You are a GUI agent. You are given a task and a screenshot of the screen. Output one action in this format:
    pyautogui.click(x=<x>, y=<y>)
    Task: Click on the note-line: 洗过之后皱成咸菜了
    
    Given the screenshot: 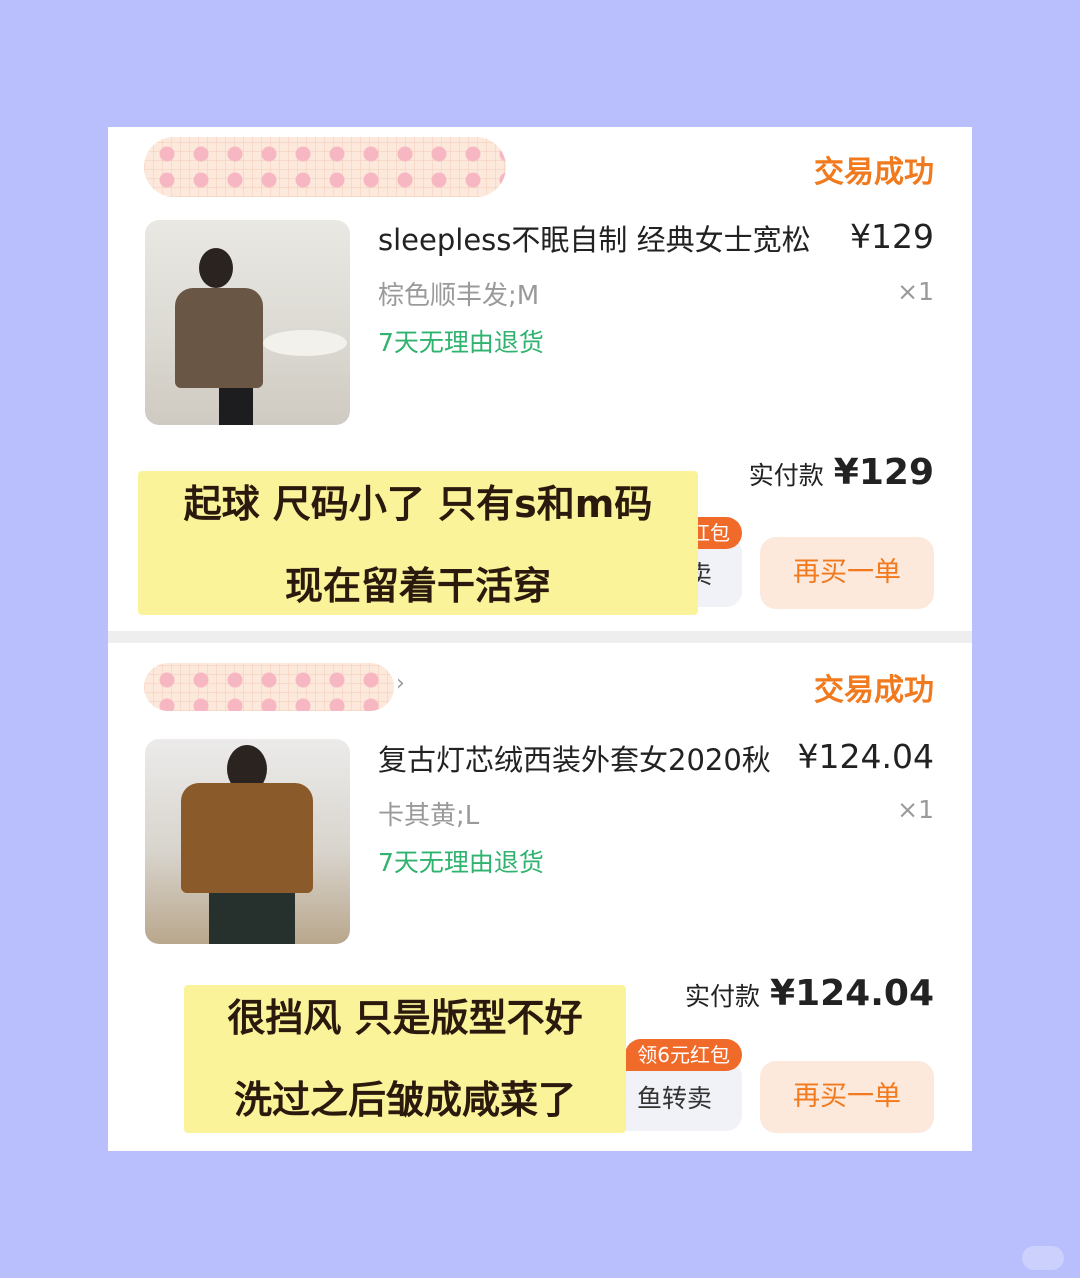 What is the action you would take?
    pyautogui.click(x=404, y=1100)
    